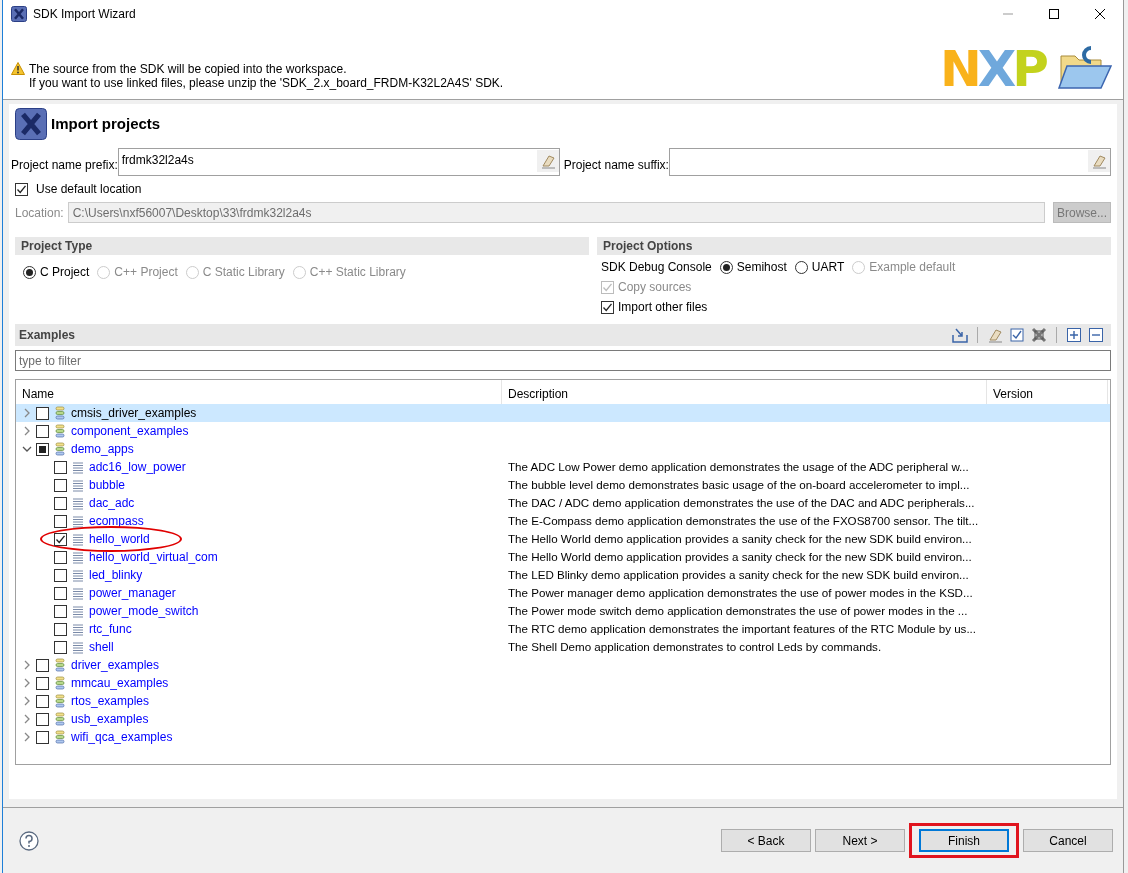 This screenshot has width=1128, height=873. What do you see at coordinates (144, 611) in the screenshot?
I see `example-name: power_mode_switch` at bounding box center [144, 611].